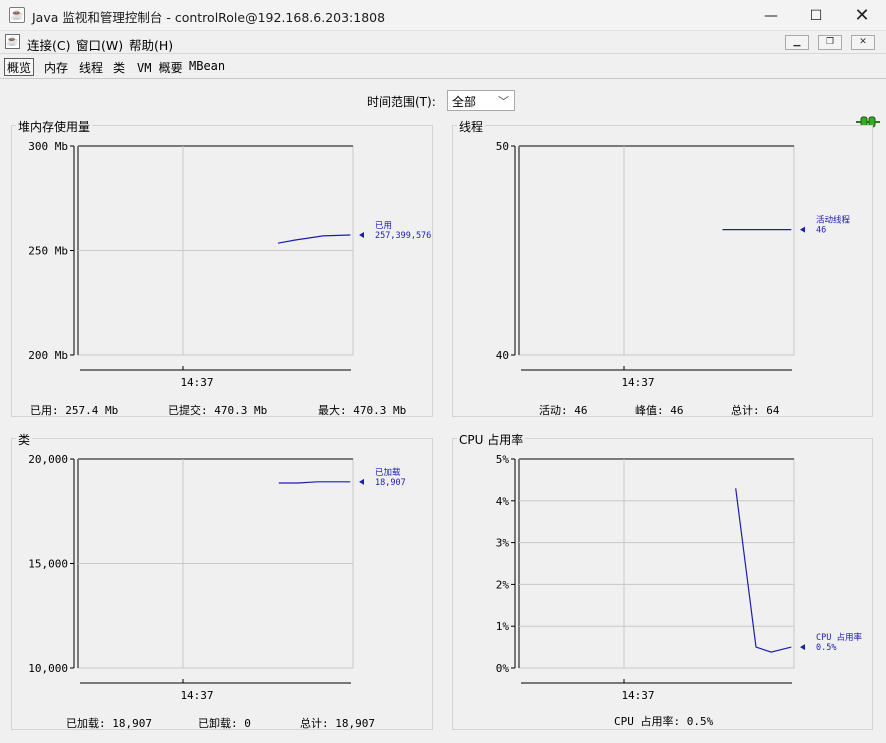  What do you see at coordinates (816, 15) in the screenshot?
I see `maximize-button: ☐` at bounding box center [816, 15].